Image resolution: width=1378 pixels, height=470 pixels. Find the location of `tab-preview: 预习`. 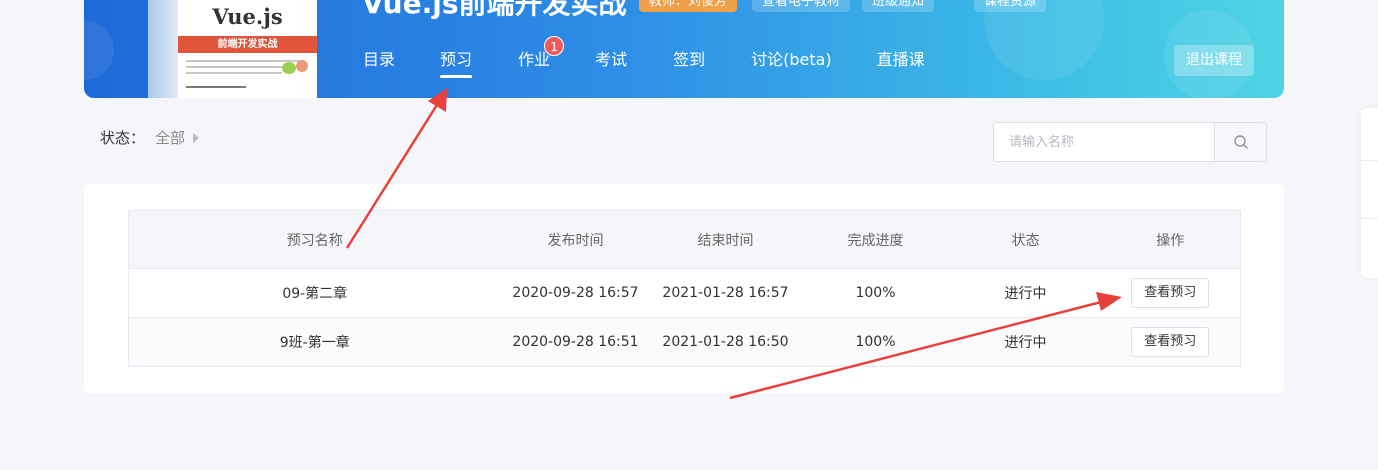

tab-preview: 预习 is located at coordinates (456, 63).